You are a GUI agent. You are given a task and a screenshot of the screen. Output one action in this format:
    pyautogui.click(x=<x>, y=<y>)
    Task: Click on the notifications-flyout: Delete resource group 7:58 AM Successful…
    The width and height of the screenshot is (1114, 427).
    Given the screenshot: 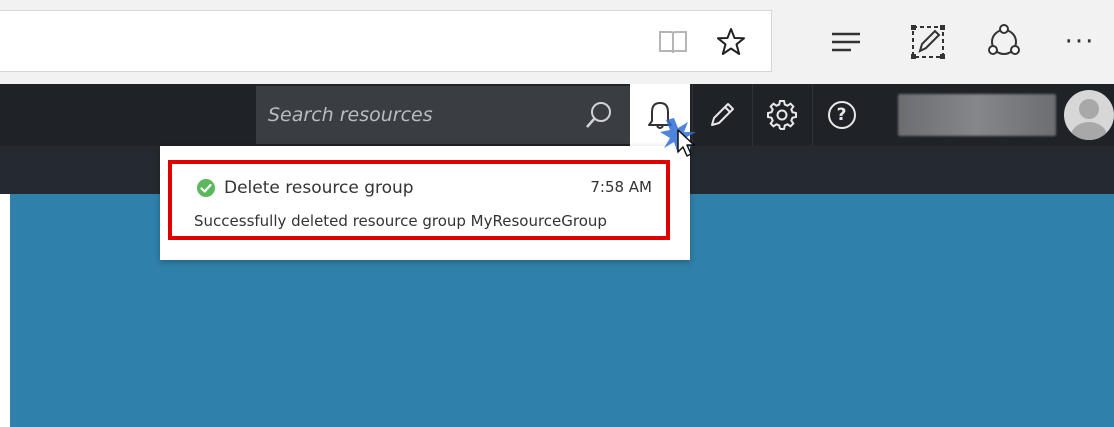 What is the action you would take?
    pyautogui.click(x=425, y=203)
    